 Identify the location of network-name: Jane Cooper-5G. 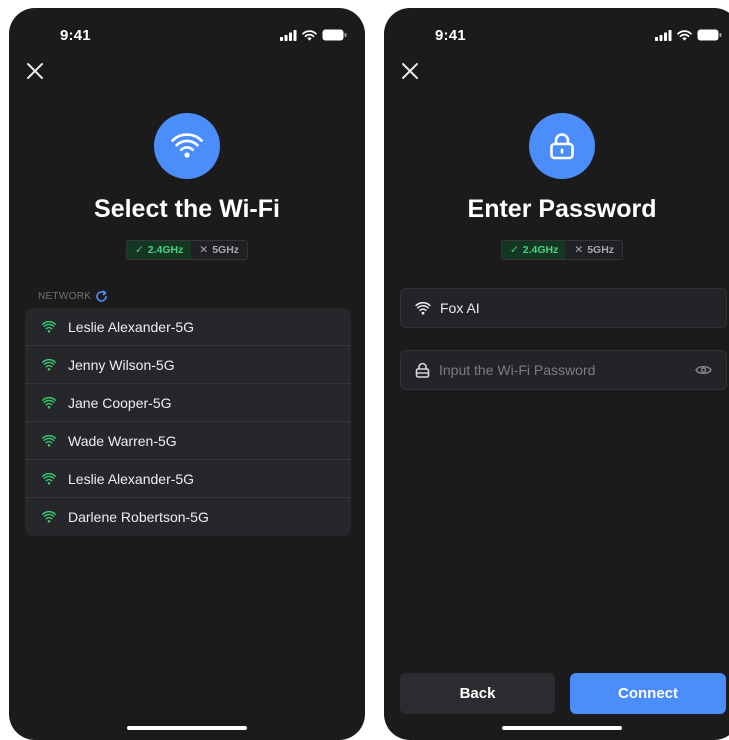
(120, 402).